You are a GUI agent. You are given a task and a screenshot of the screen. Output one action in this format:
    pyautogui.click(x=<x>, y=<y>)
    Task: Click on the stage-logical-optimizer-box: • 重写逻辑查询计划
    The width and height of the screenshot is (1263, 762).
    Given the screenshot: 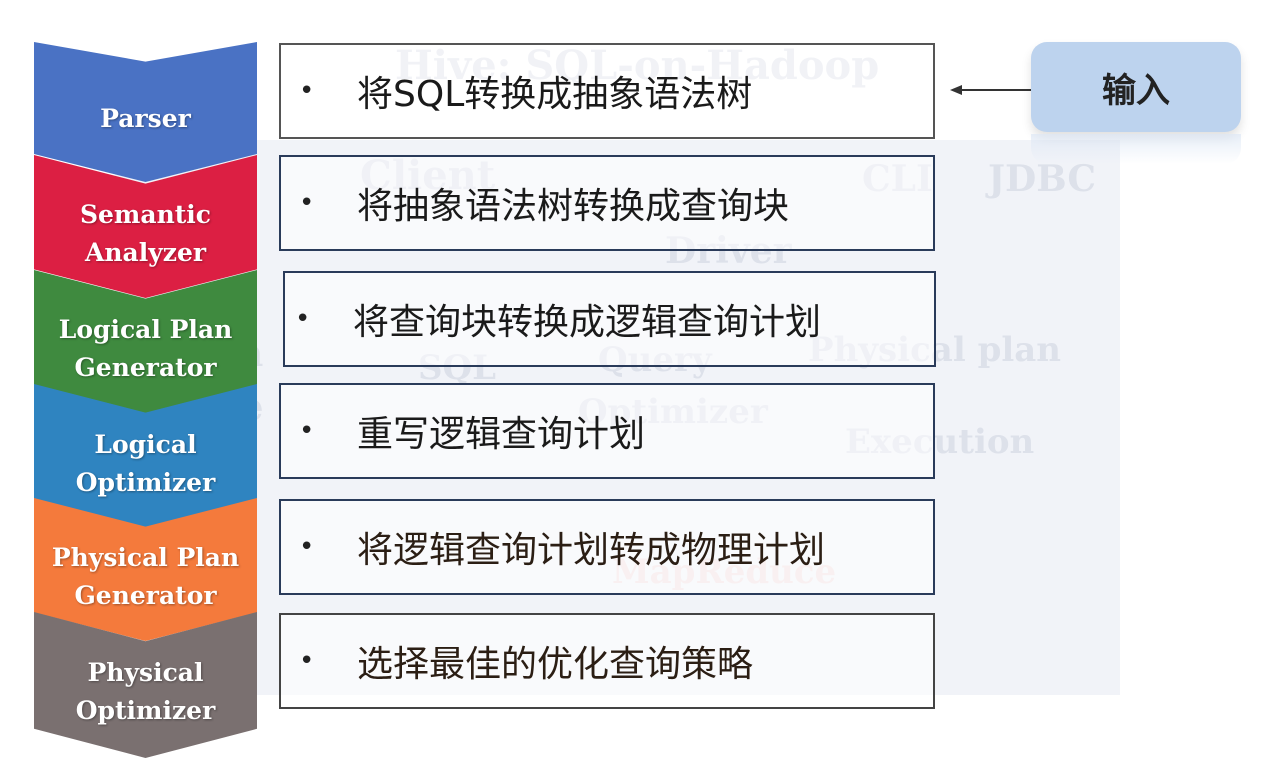 What is the action you would take?
    pyautogui.click(x=607, y=431)
    